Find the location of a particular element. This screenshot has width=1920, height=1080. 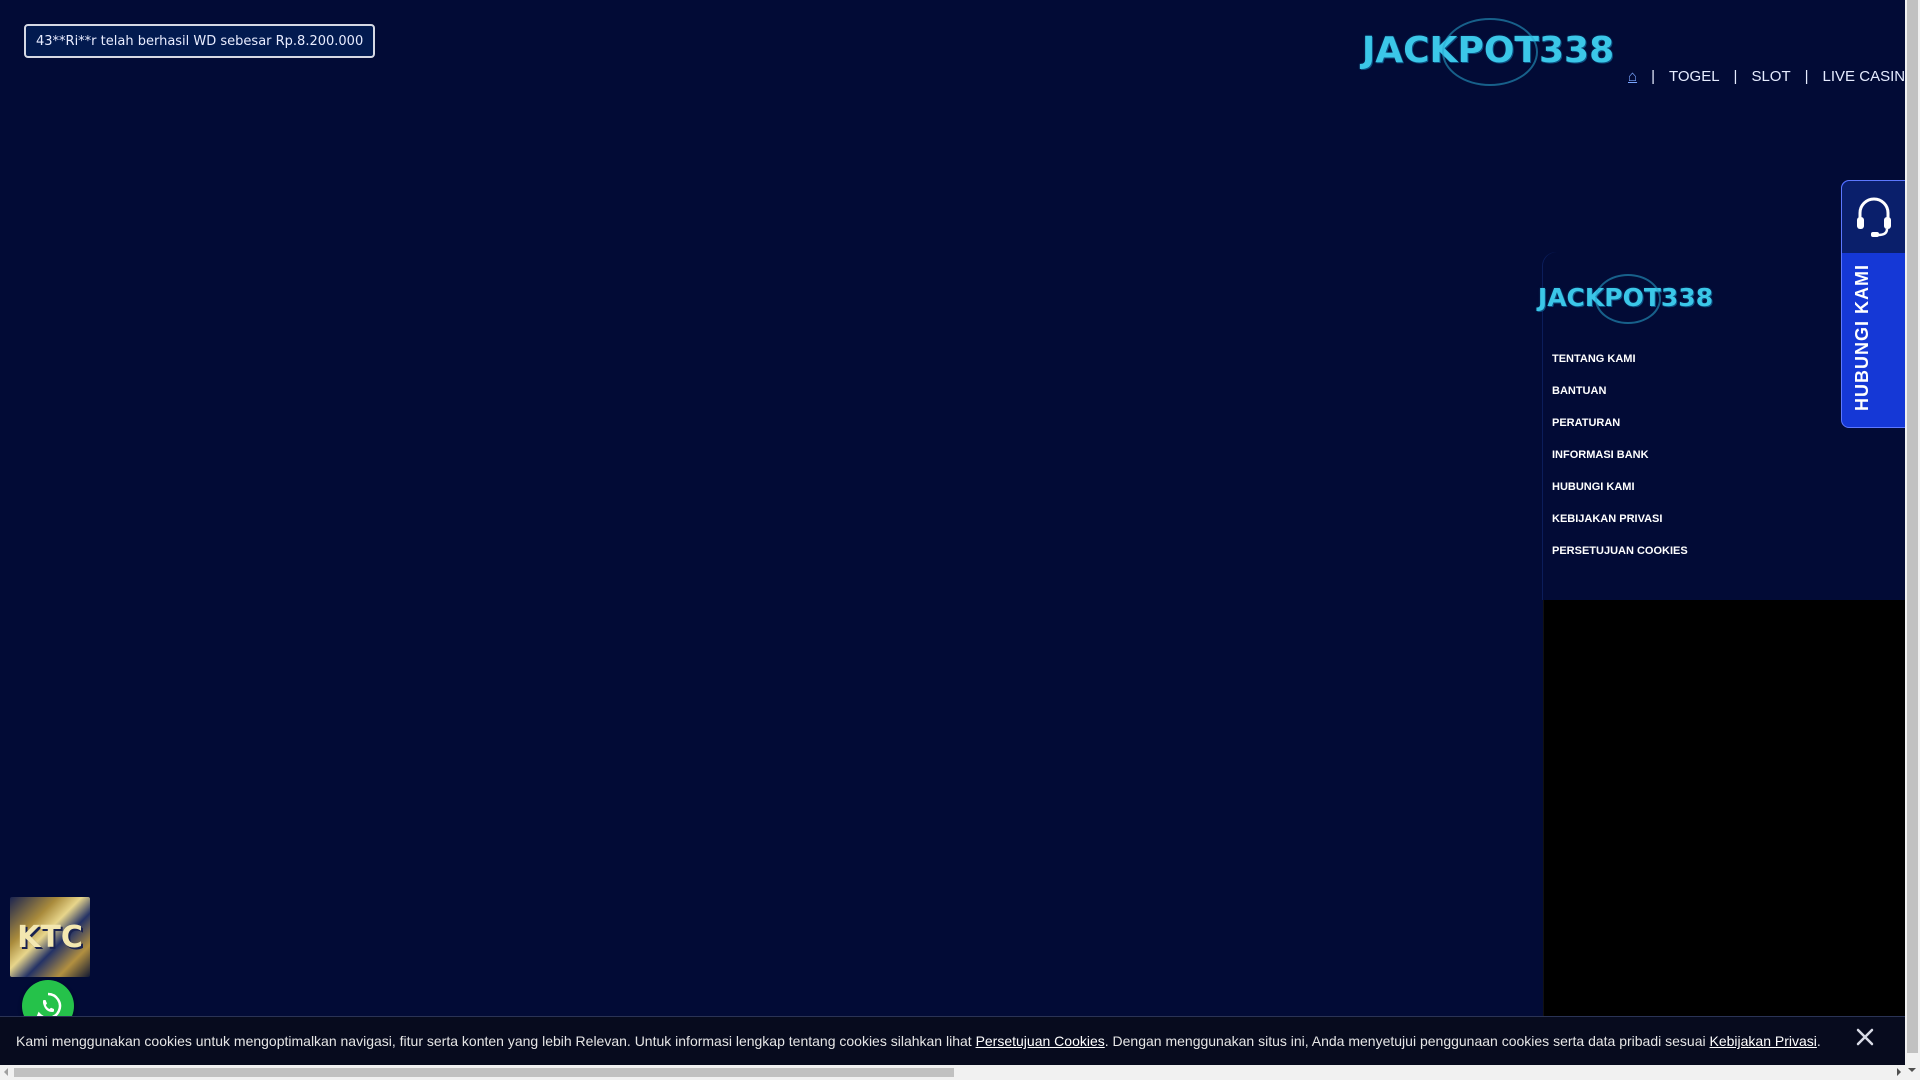

side-menu-item-kebijakan-privasi: KEBIJAKAN PRIVASI is located at coordinates (1620, 524).